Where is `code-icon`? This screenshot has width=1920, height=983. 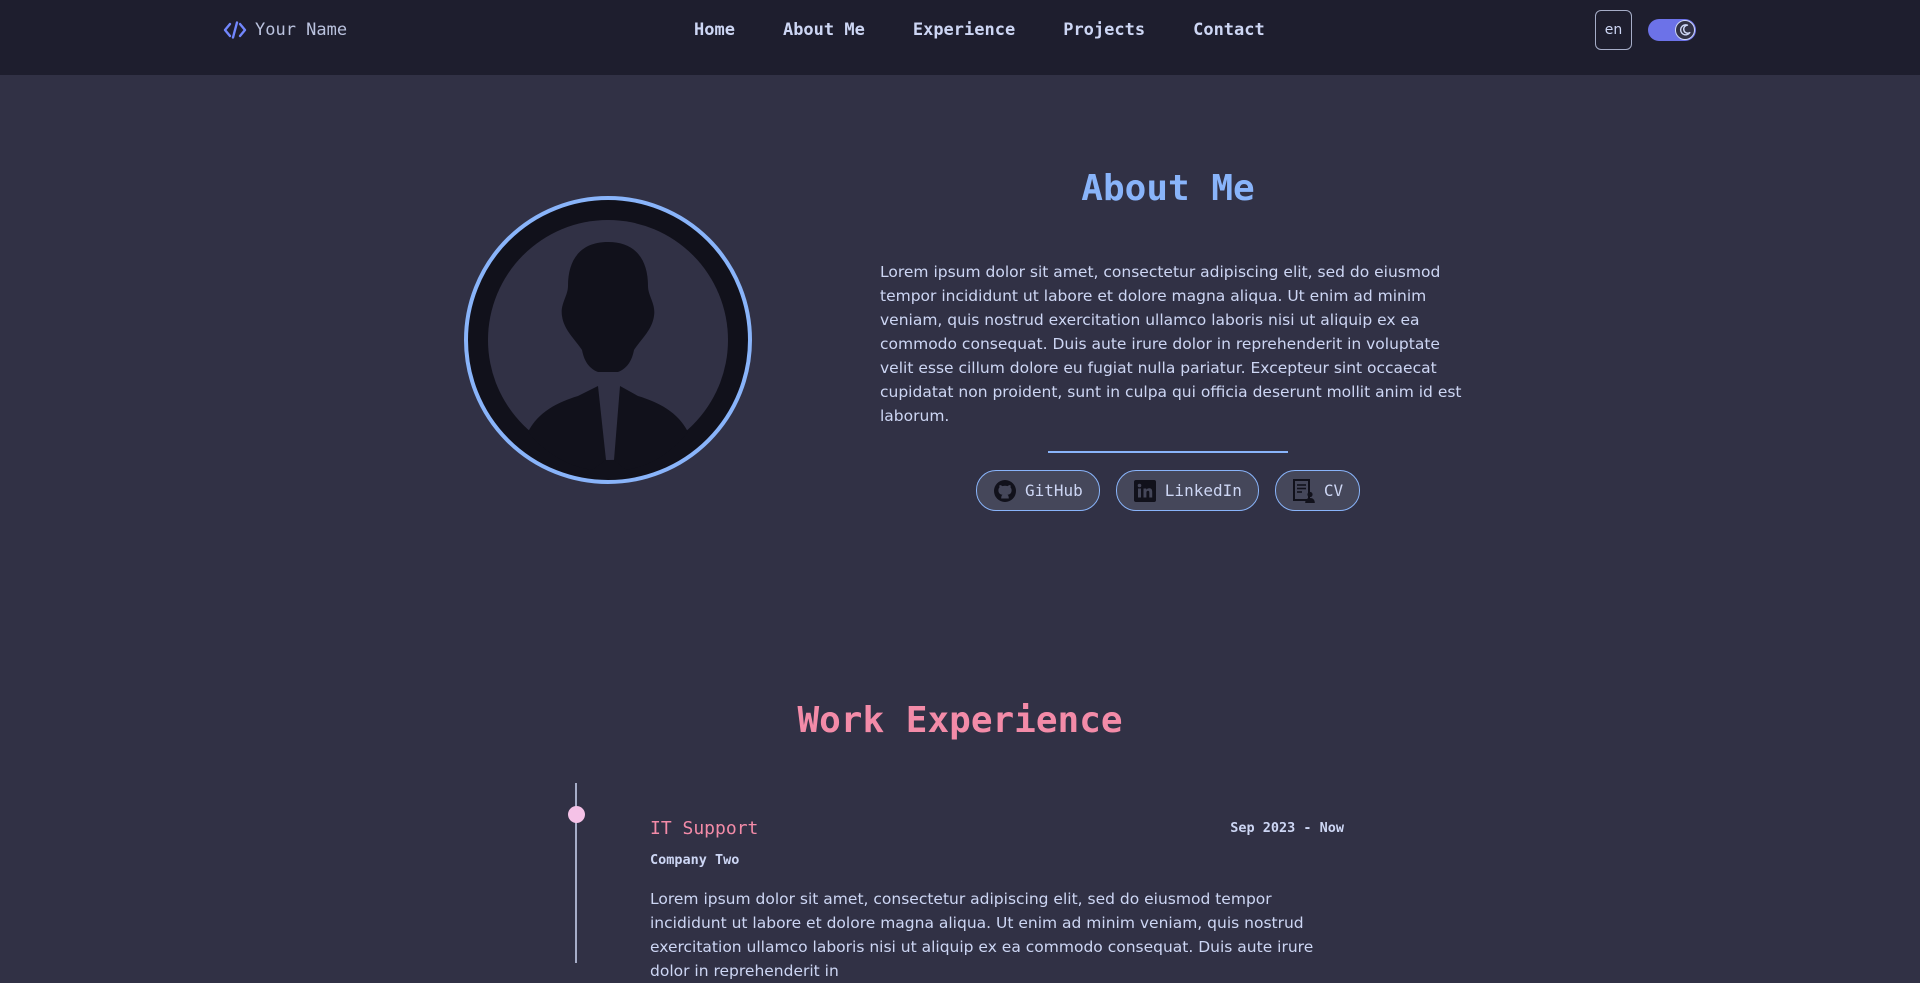
code-icon is located at coordinates (235, 30).